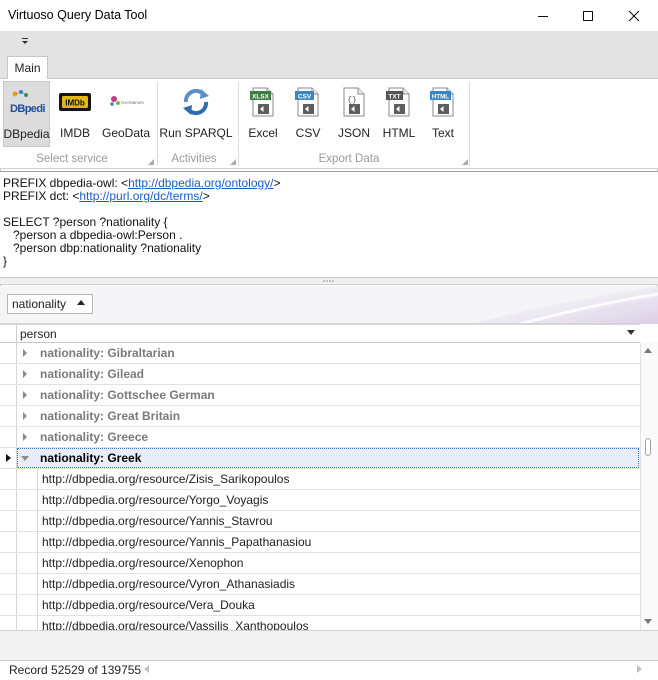 This screenshot has height=680, width=658. What do you see at coordinates (320, 563) in the screenshot?
I see `table-row: http://dbpedia.org/resource/Xenophon` at bounding box center [320, 563].